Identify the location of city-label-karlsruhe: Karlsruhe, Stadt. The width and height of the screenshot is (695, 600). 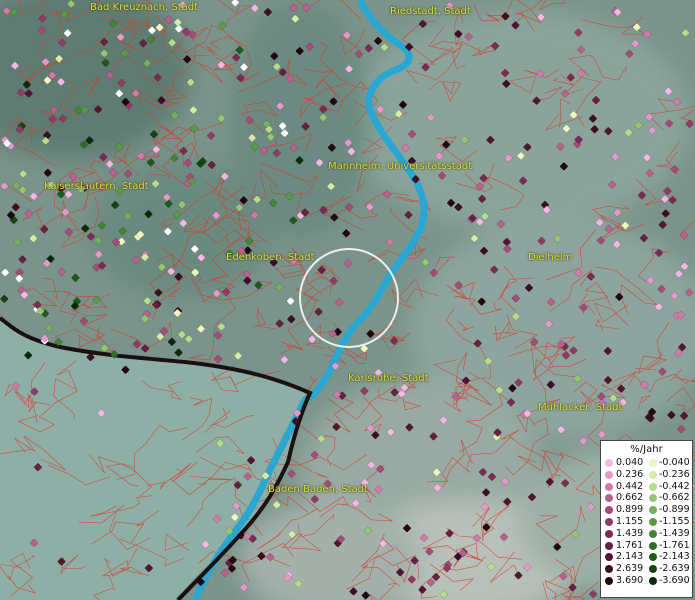
(388, 378).